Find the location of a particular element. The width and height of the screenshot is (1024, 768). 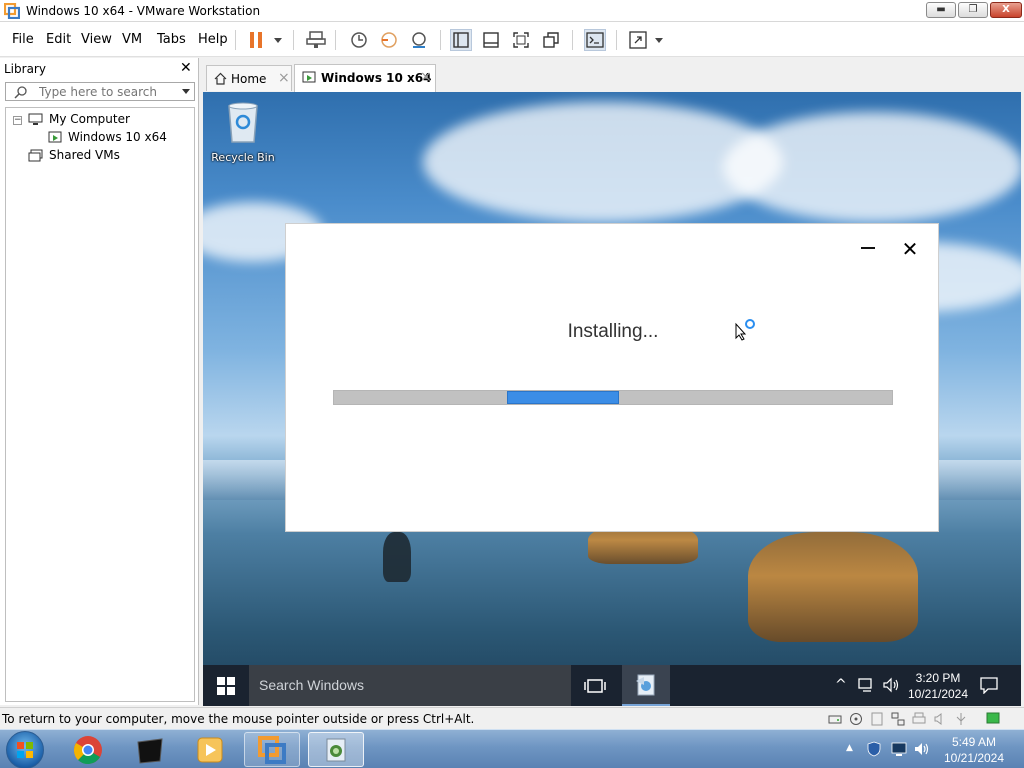

unity-icon is located at coordinates (551, 40).